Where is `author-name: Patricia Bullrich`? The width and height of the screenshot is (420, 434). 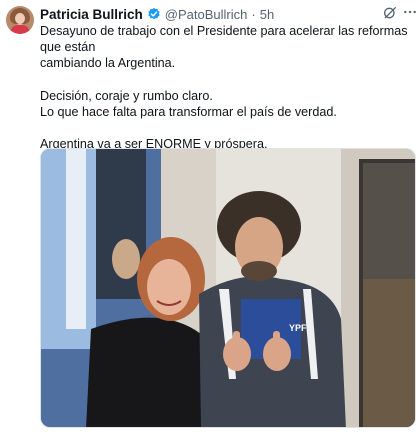
author-name: Patricia Bullrich is located at coordinates (91, 14).